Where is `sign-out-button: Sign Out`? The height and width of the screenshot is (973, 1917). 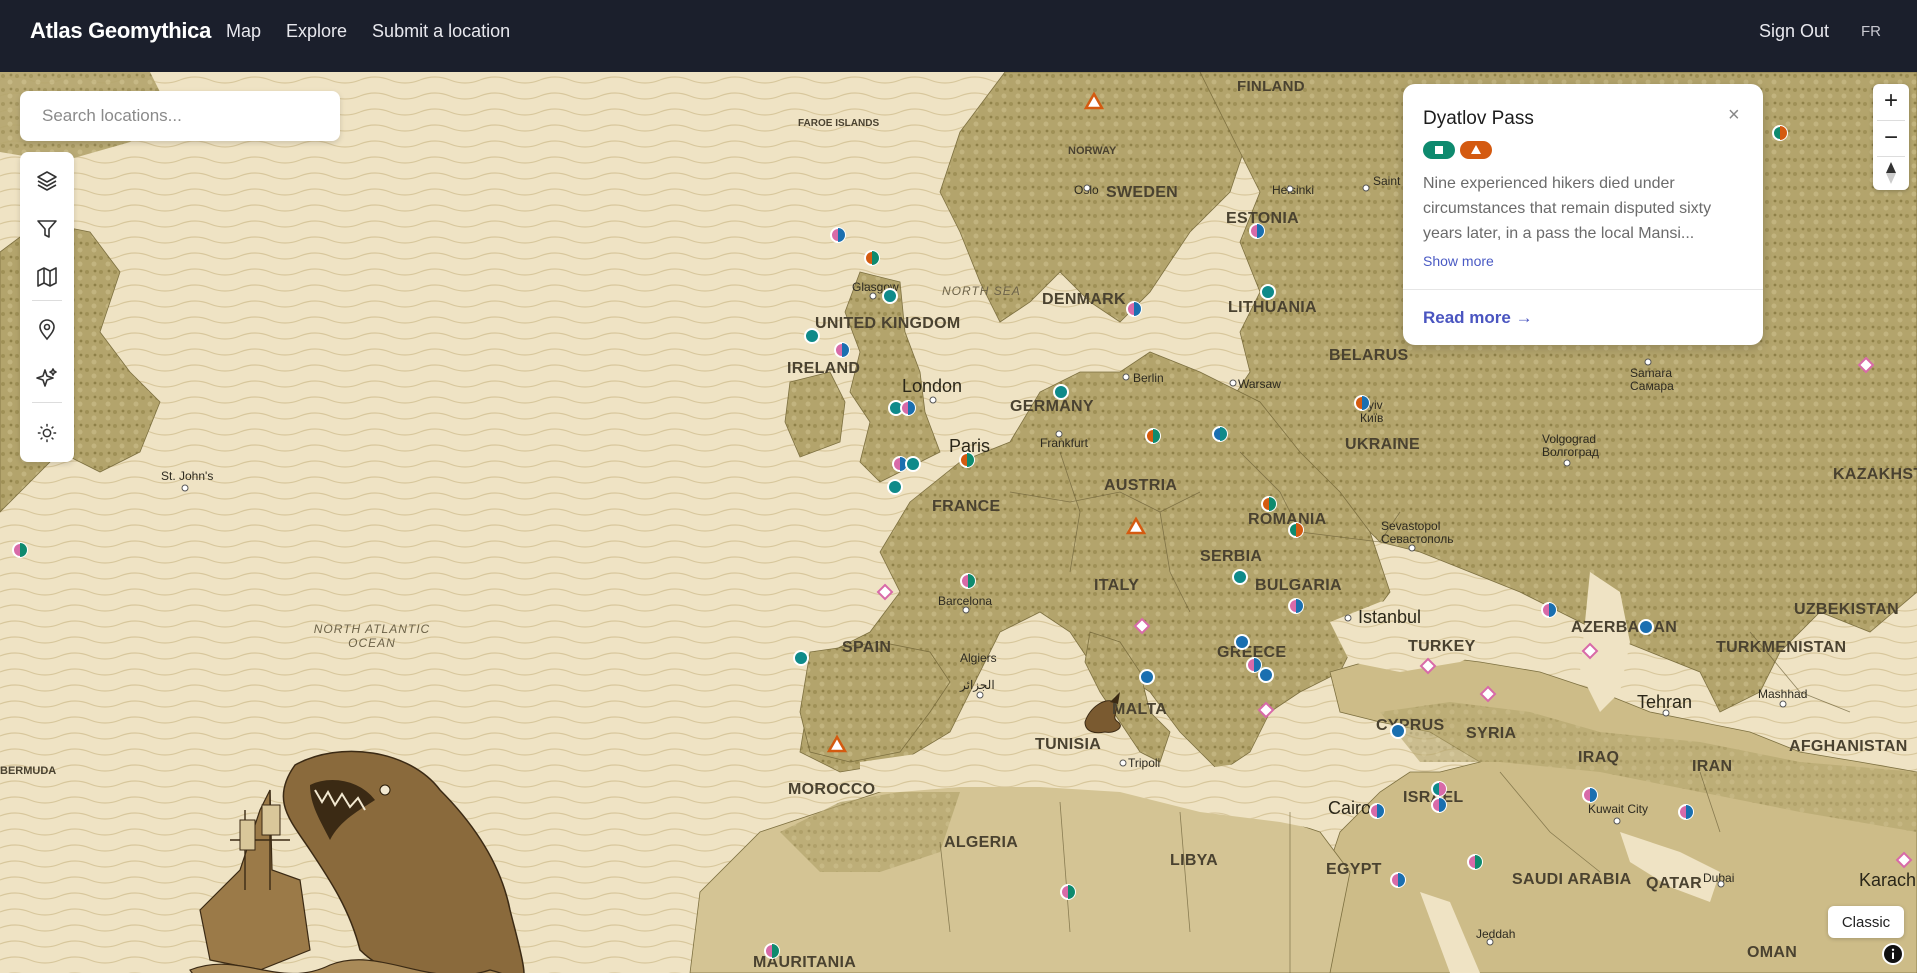 sign-out-button: Sign Out is located at coordinates (1794, 31).